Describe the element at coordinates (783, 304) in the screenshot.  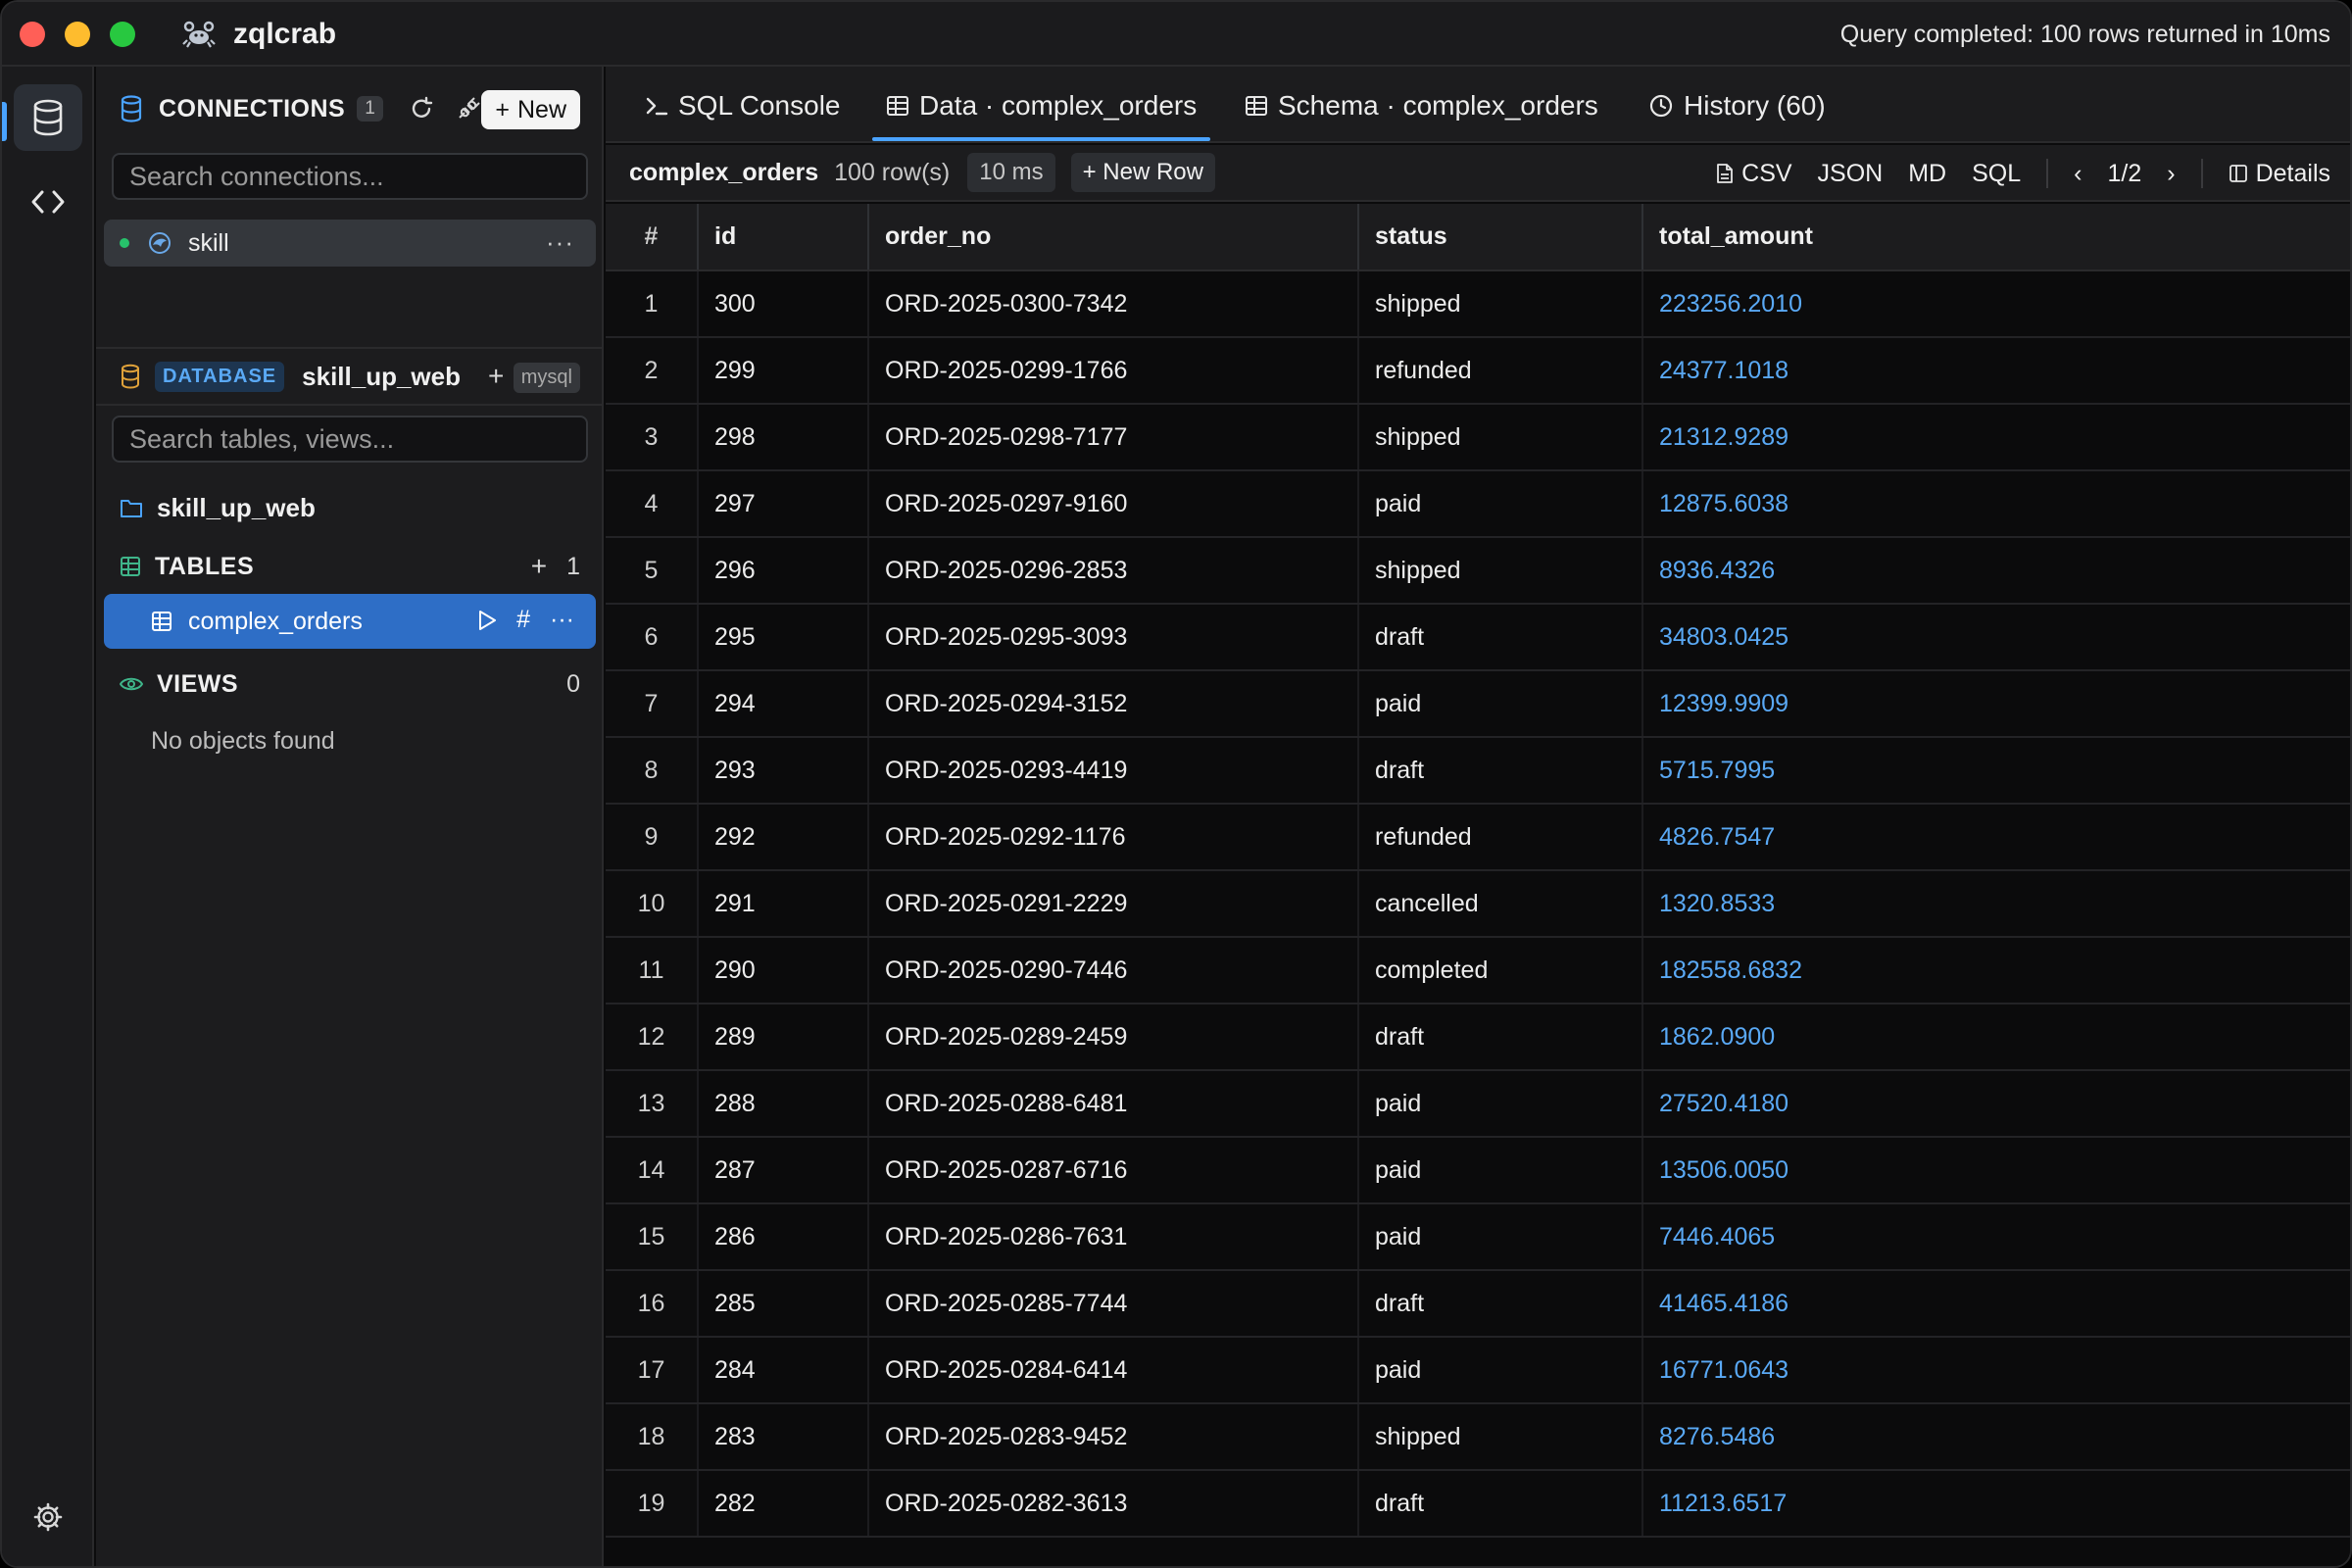
I see `id-cell: 300` at that location.